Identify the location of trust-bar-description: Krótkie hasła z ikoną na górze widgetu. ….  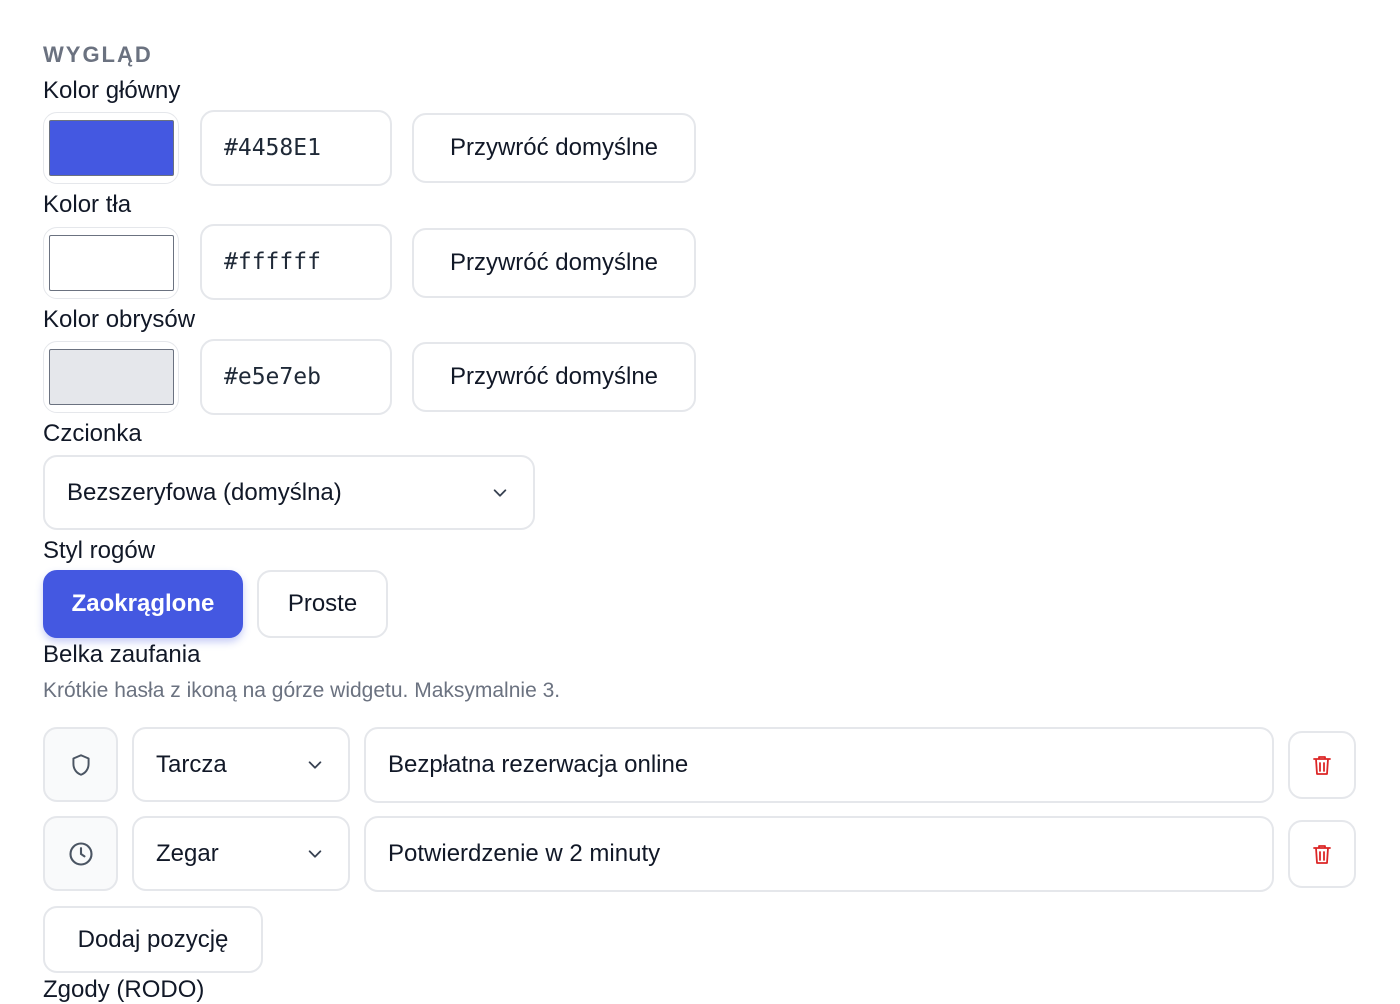
(302, 690).